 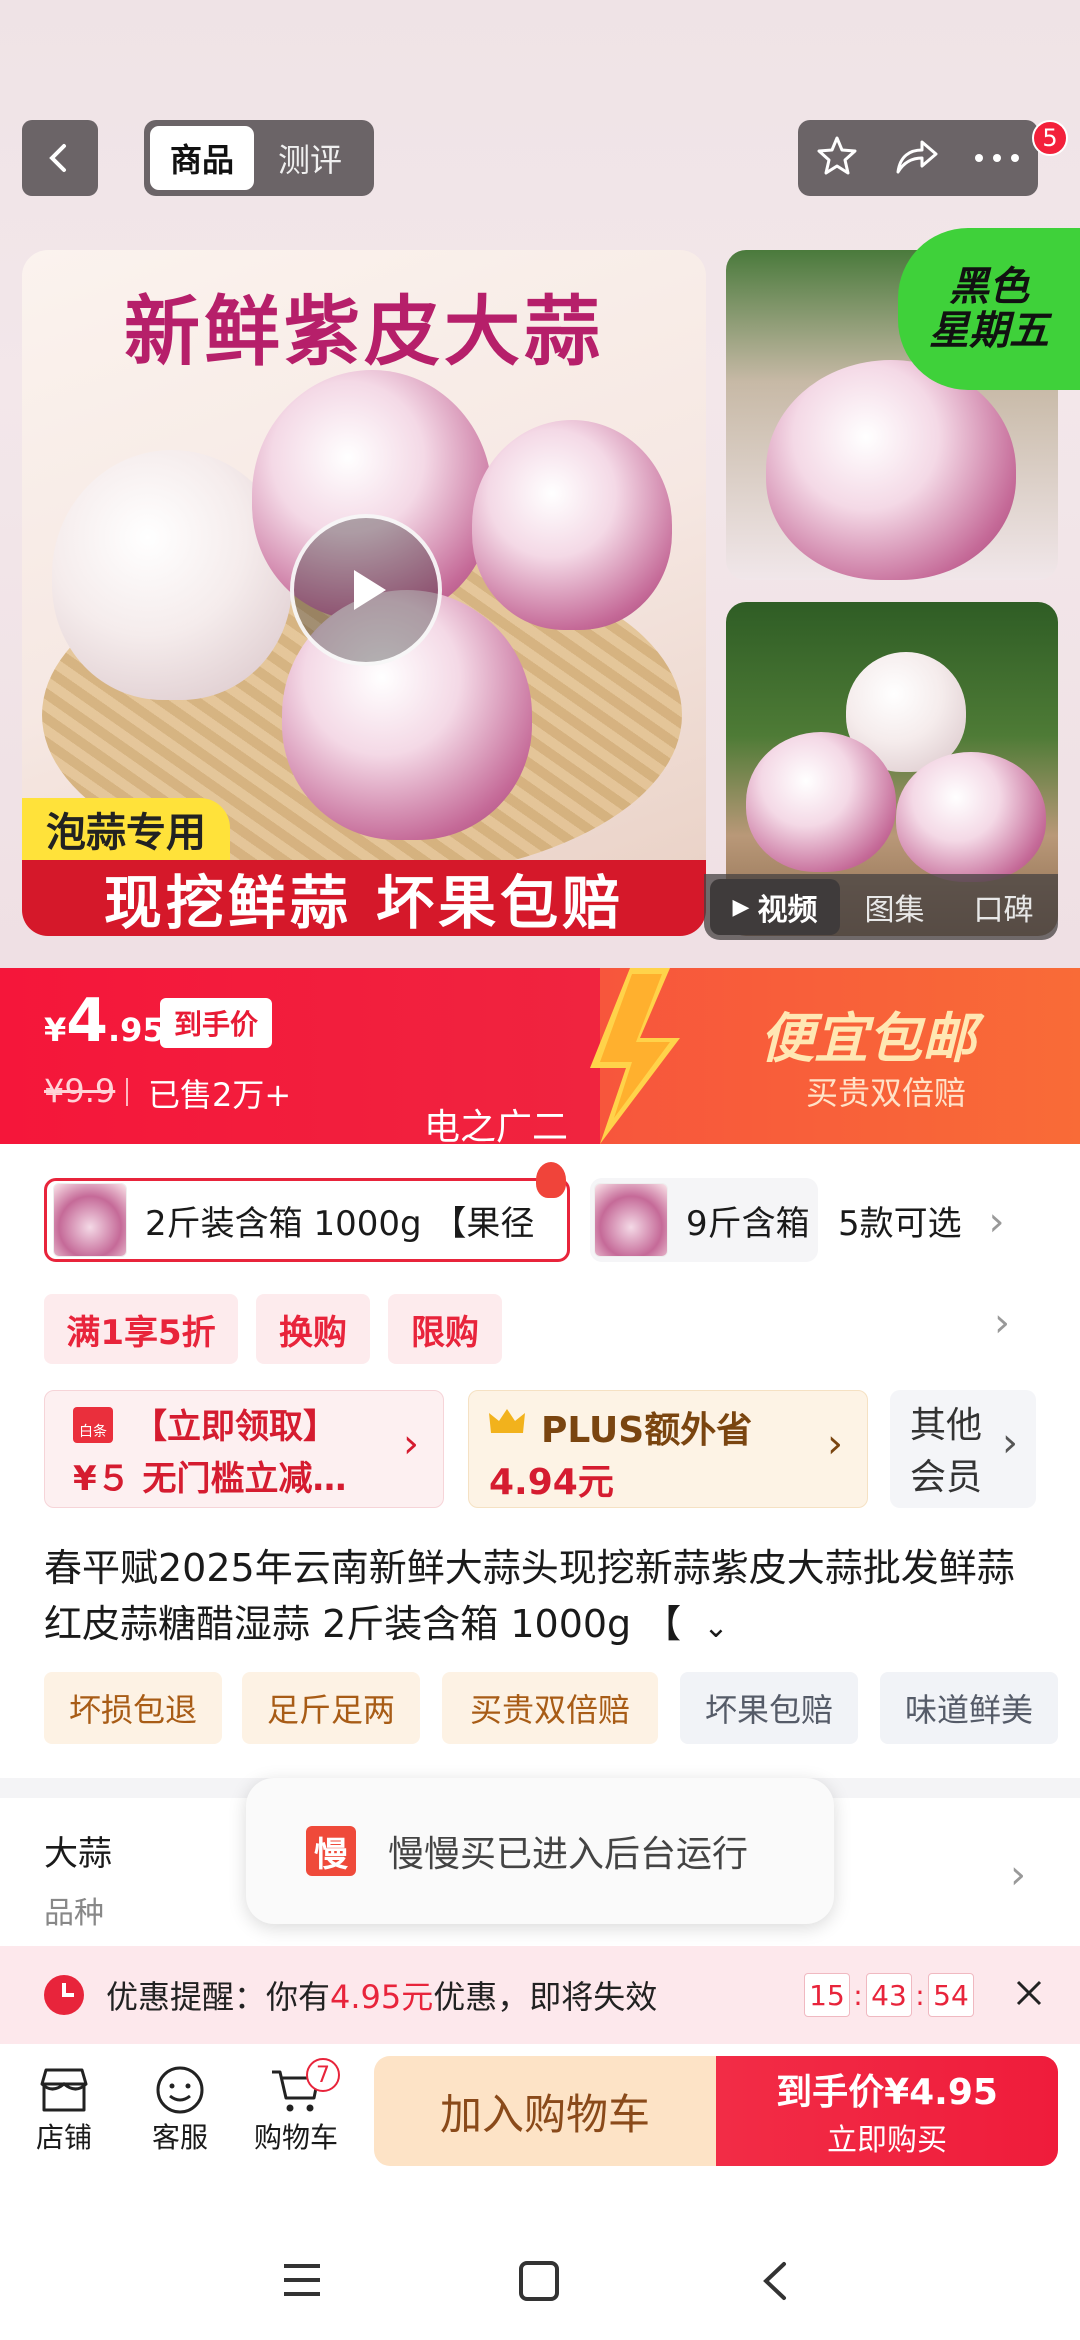 I want to click on share-icon, so click(x=916, y=158).